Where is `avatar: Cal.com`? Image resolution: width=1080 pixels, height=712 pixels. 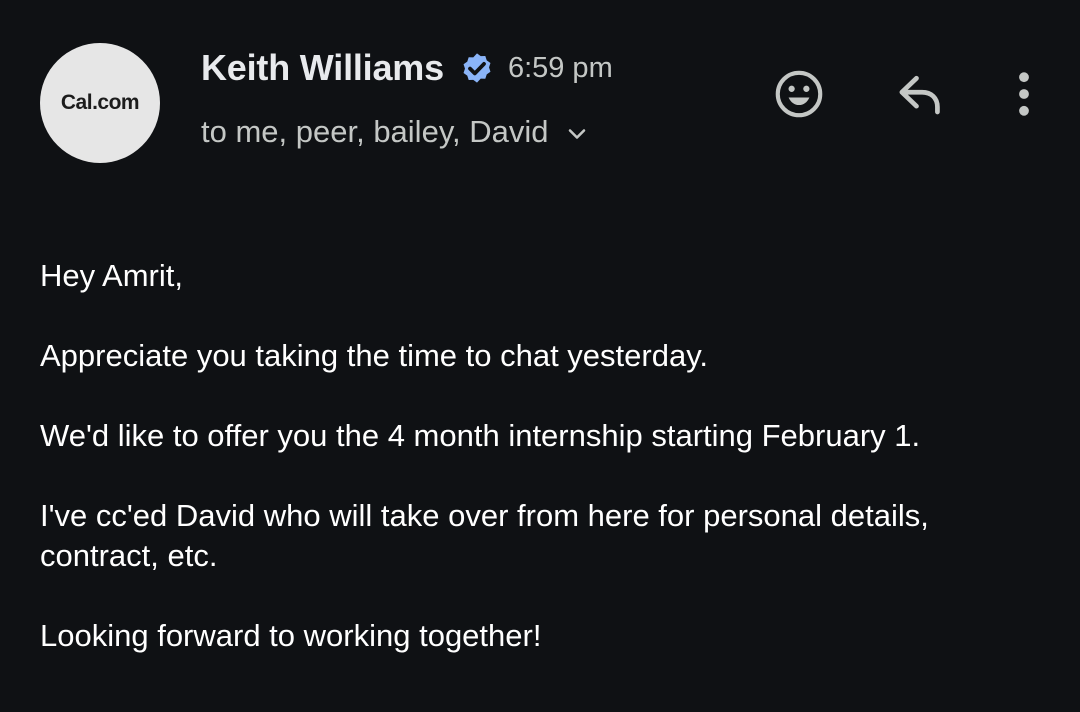 avatar: Cal.com is located at coordinates (100, 103).